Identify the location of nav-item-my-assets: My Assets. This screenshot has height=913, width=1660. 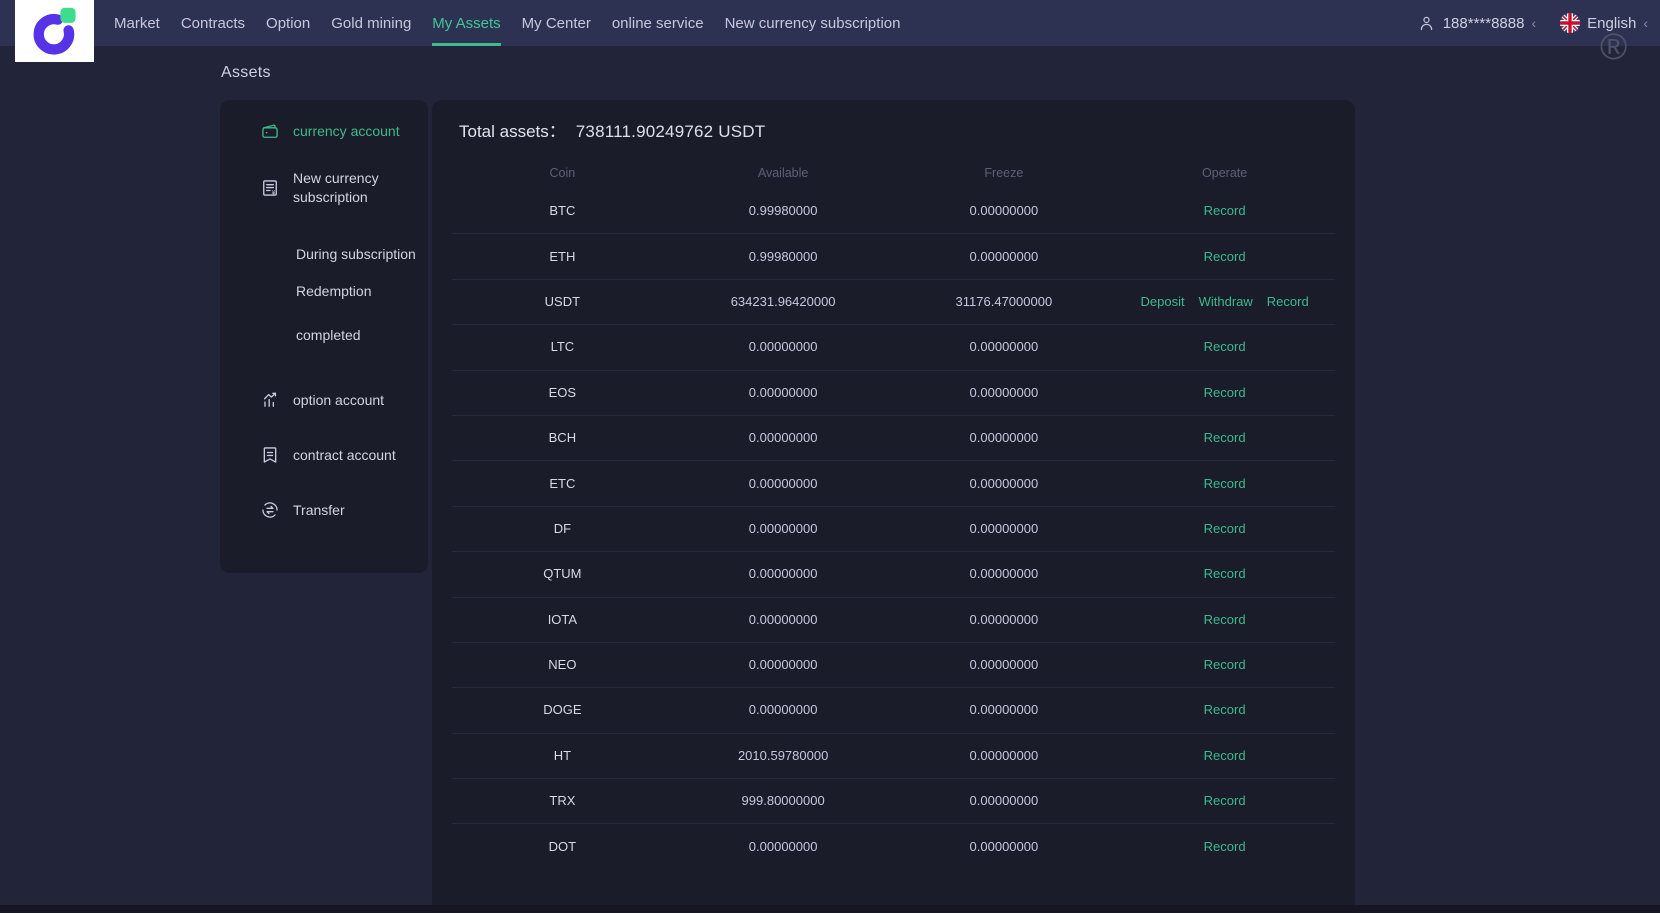
(467, 23).